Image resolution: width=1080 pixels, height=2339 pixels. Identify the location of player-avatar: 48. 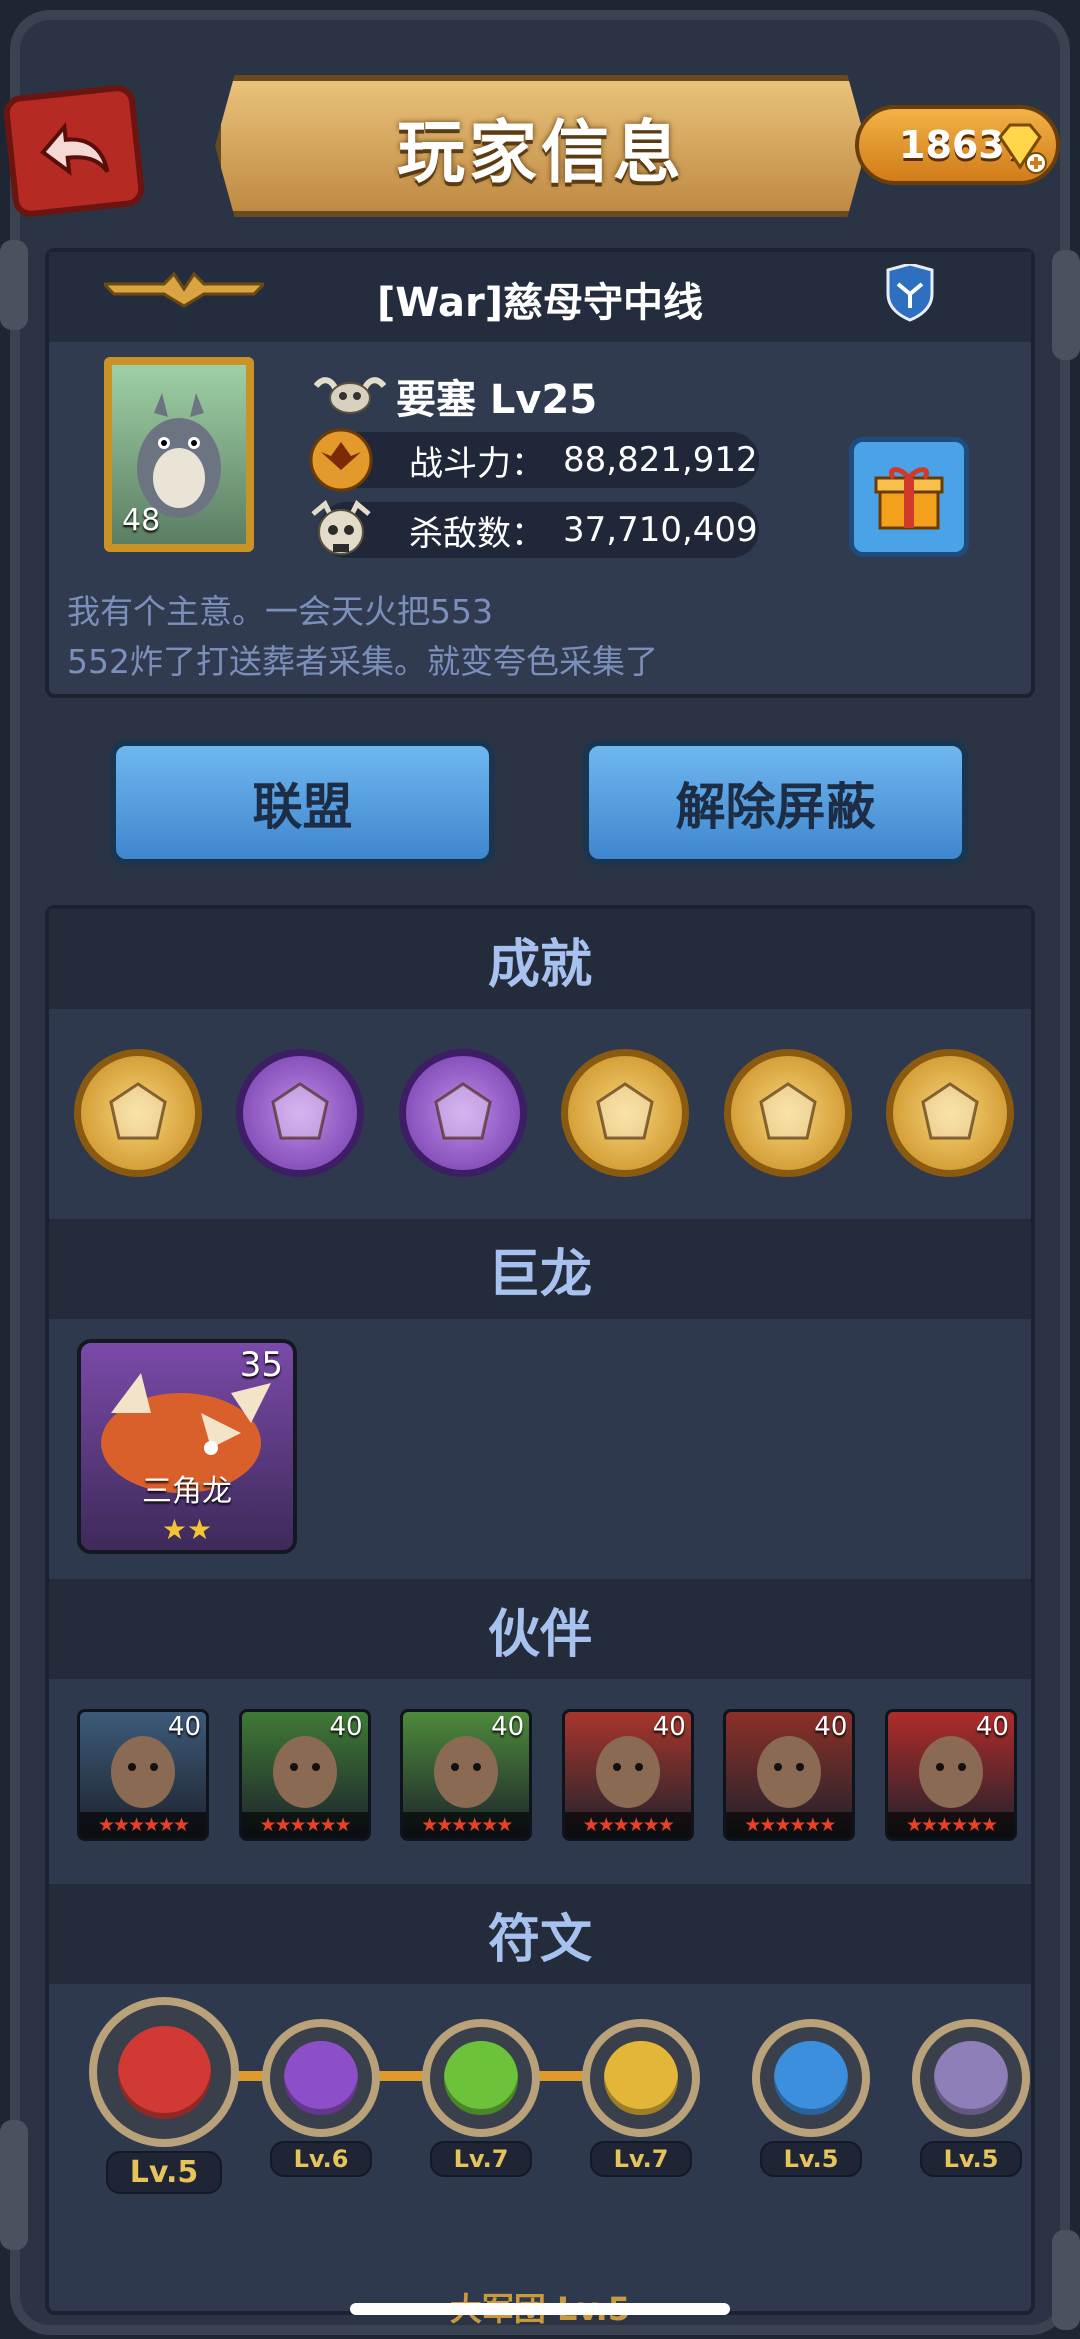
(179, 454).